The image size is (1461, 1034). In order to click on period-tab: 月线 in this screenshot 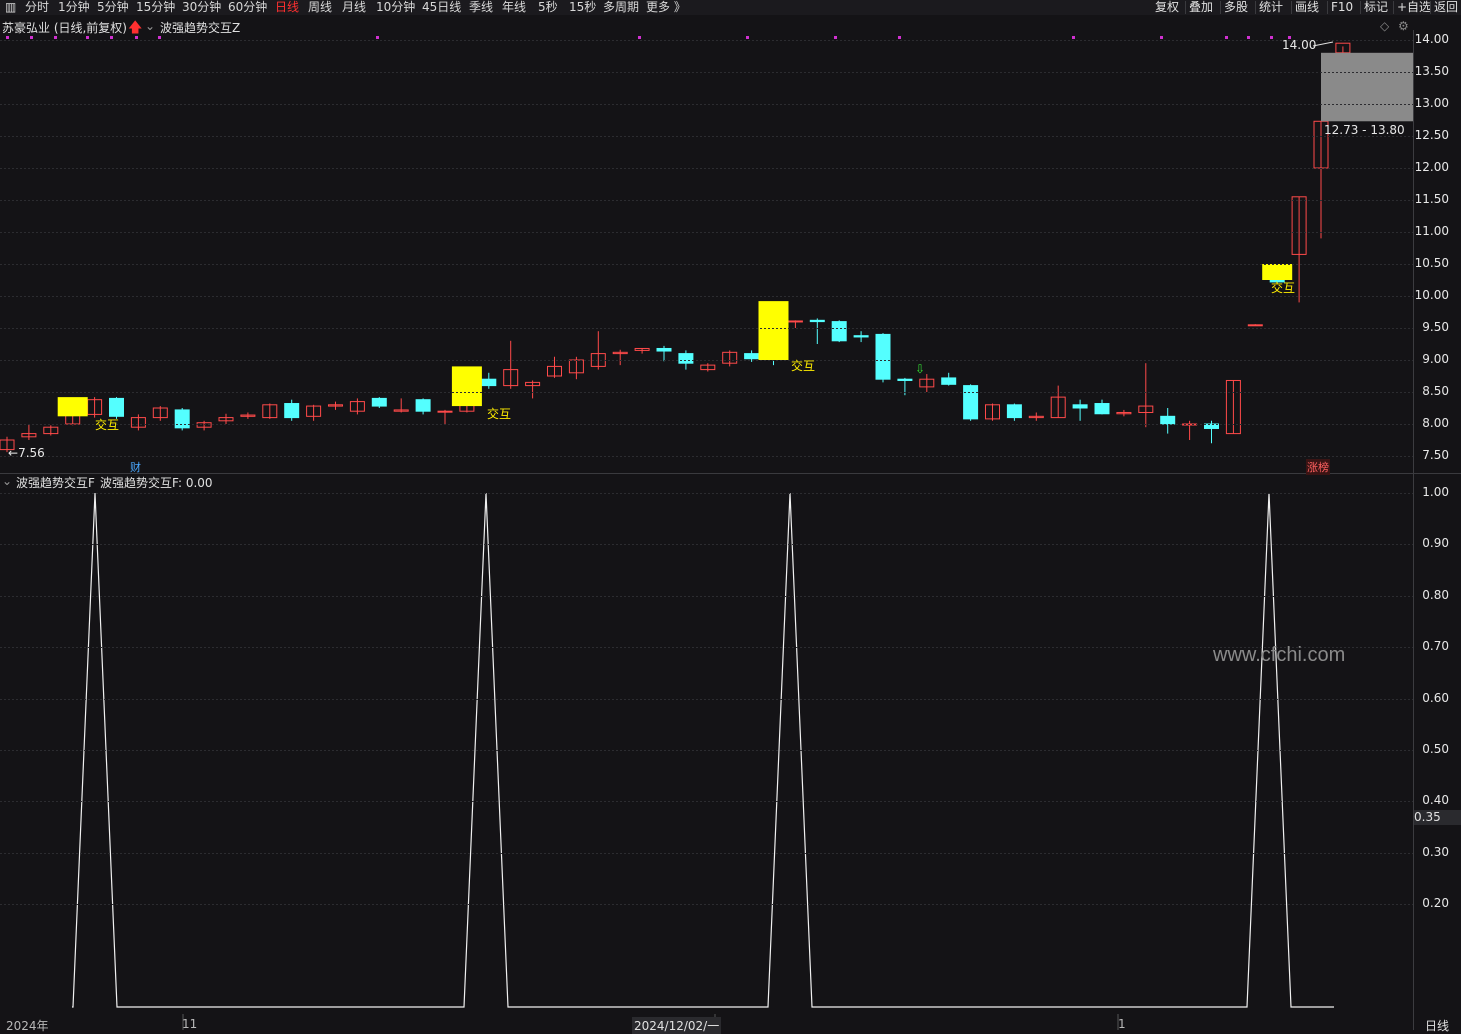, I will do `click(354, 7)`.